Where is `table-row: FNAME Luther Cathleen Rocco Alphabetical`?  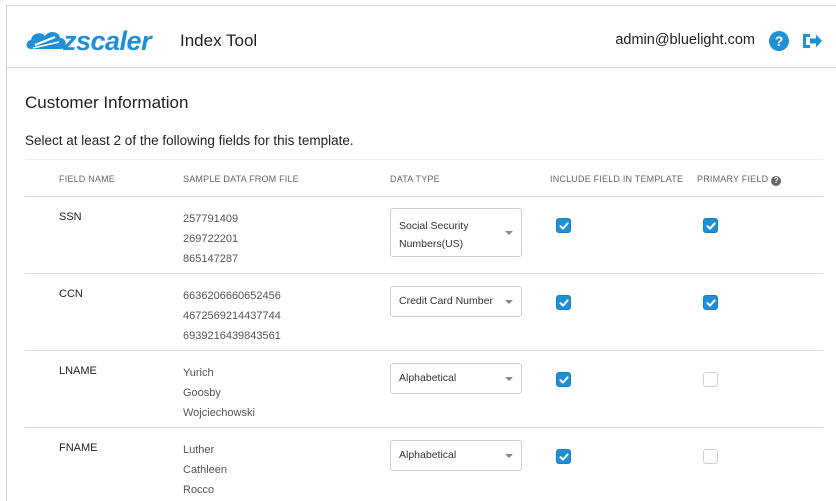
table-row: FNAME Luther Cathleen Rocco Alphabetical is located at coordinates (424, 464).